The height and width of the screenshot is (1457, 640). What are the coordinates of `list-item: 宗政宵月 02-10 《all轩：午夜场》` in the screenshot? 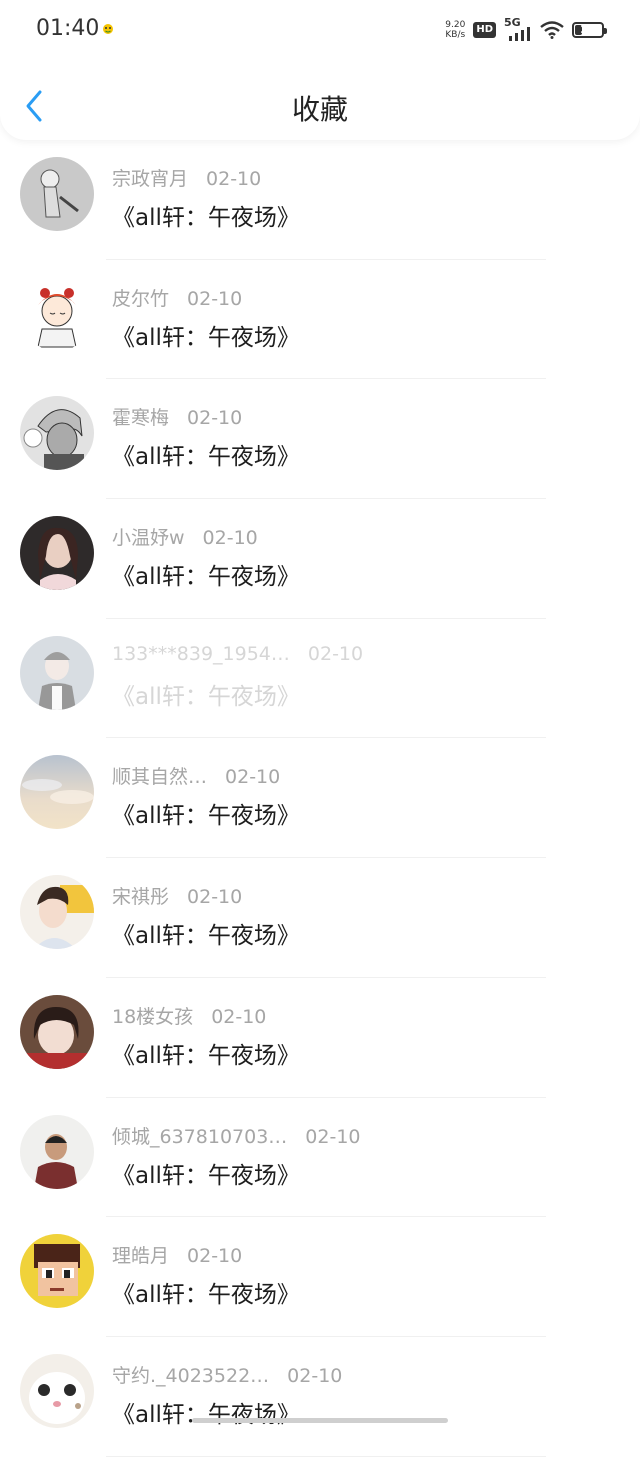 It's located at (320, 200).